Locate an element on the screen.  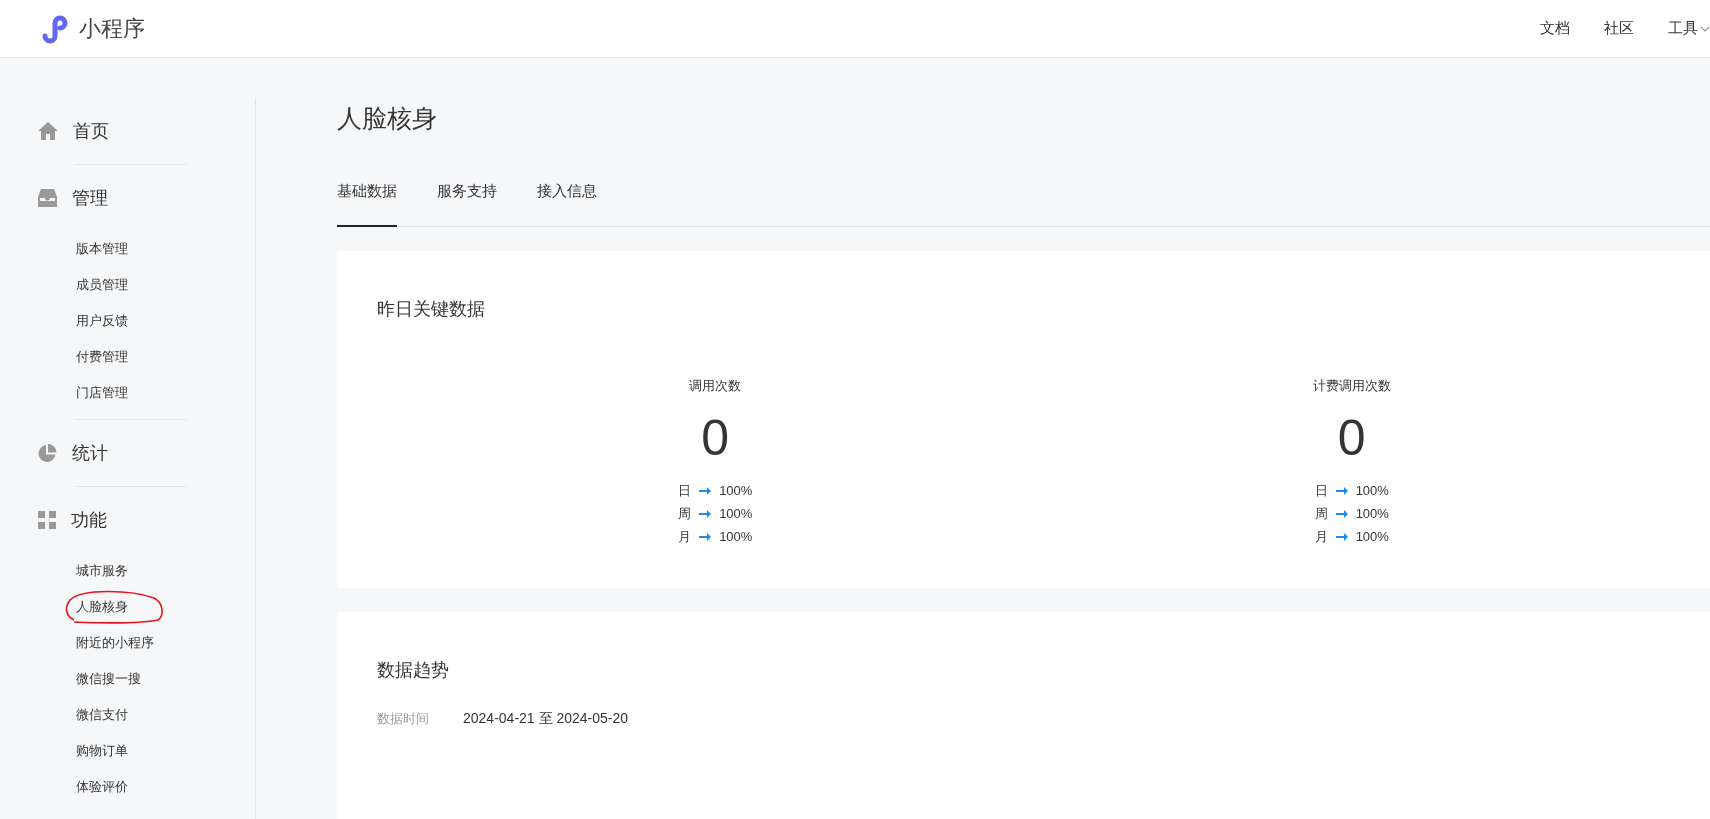
nav-link: 社区 is located at coordinates (1619, 28).